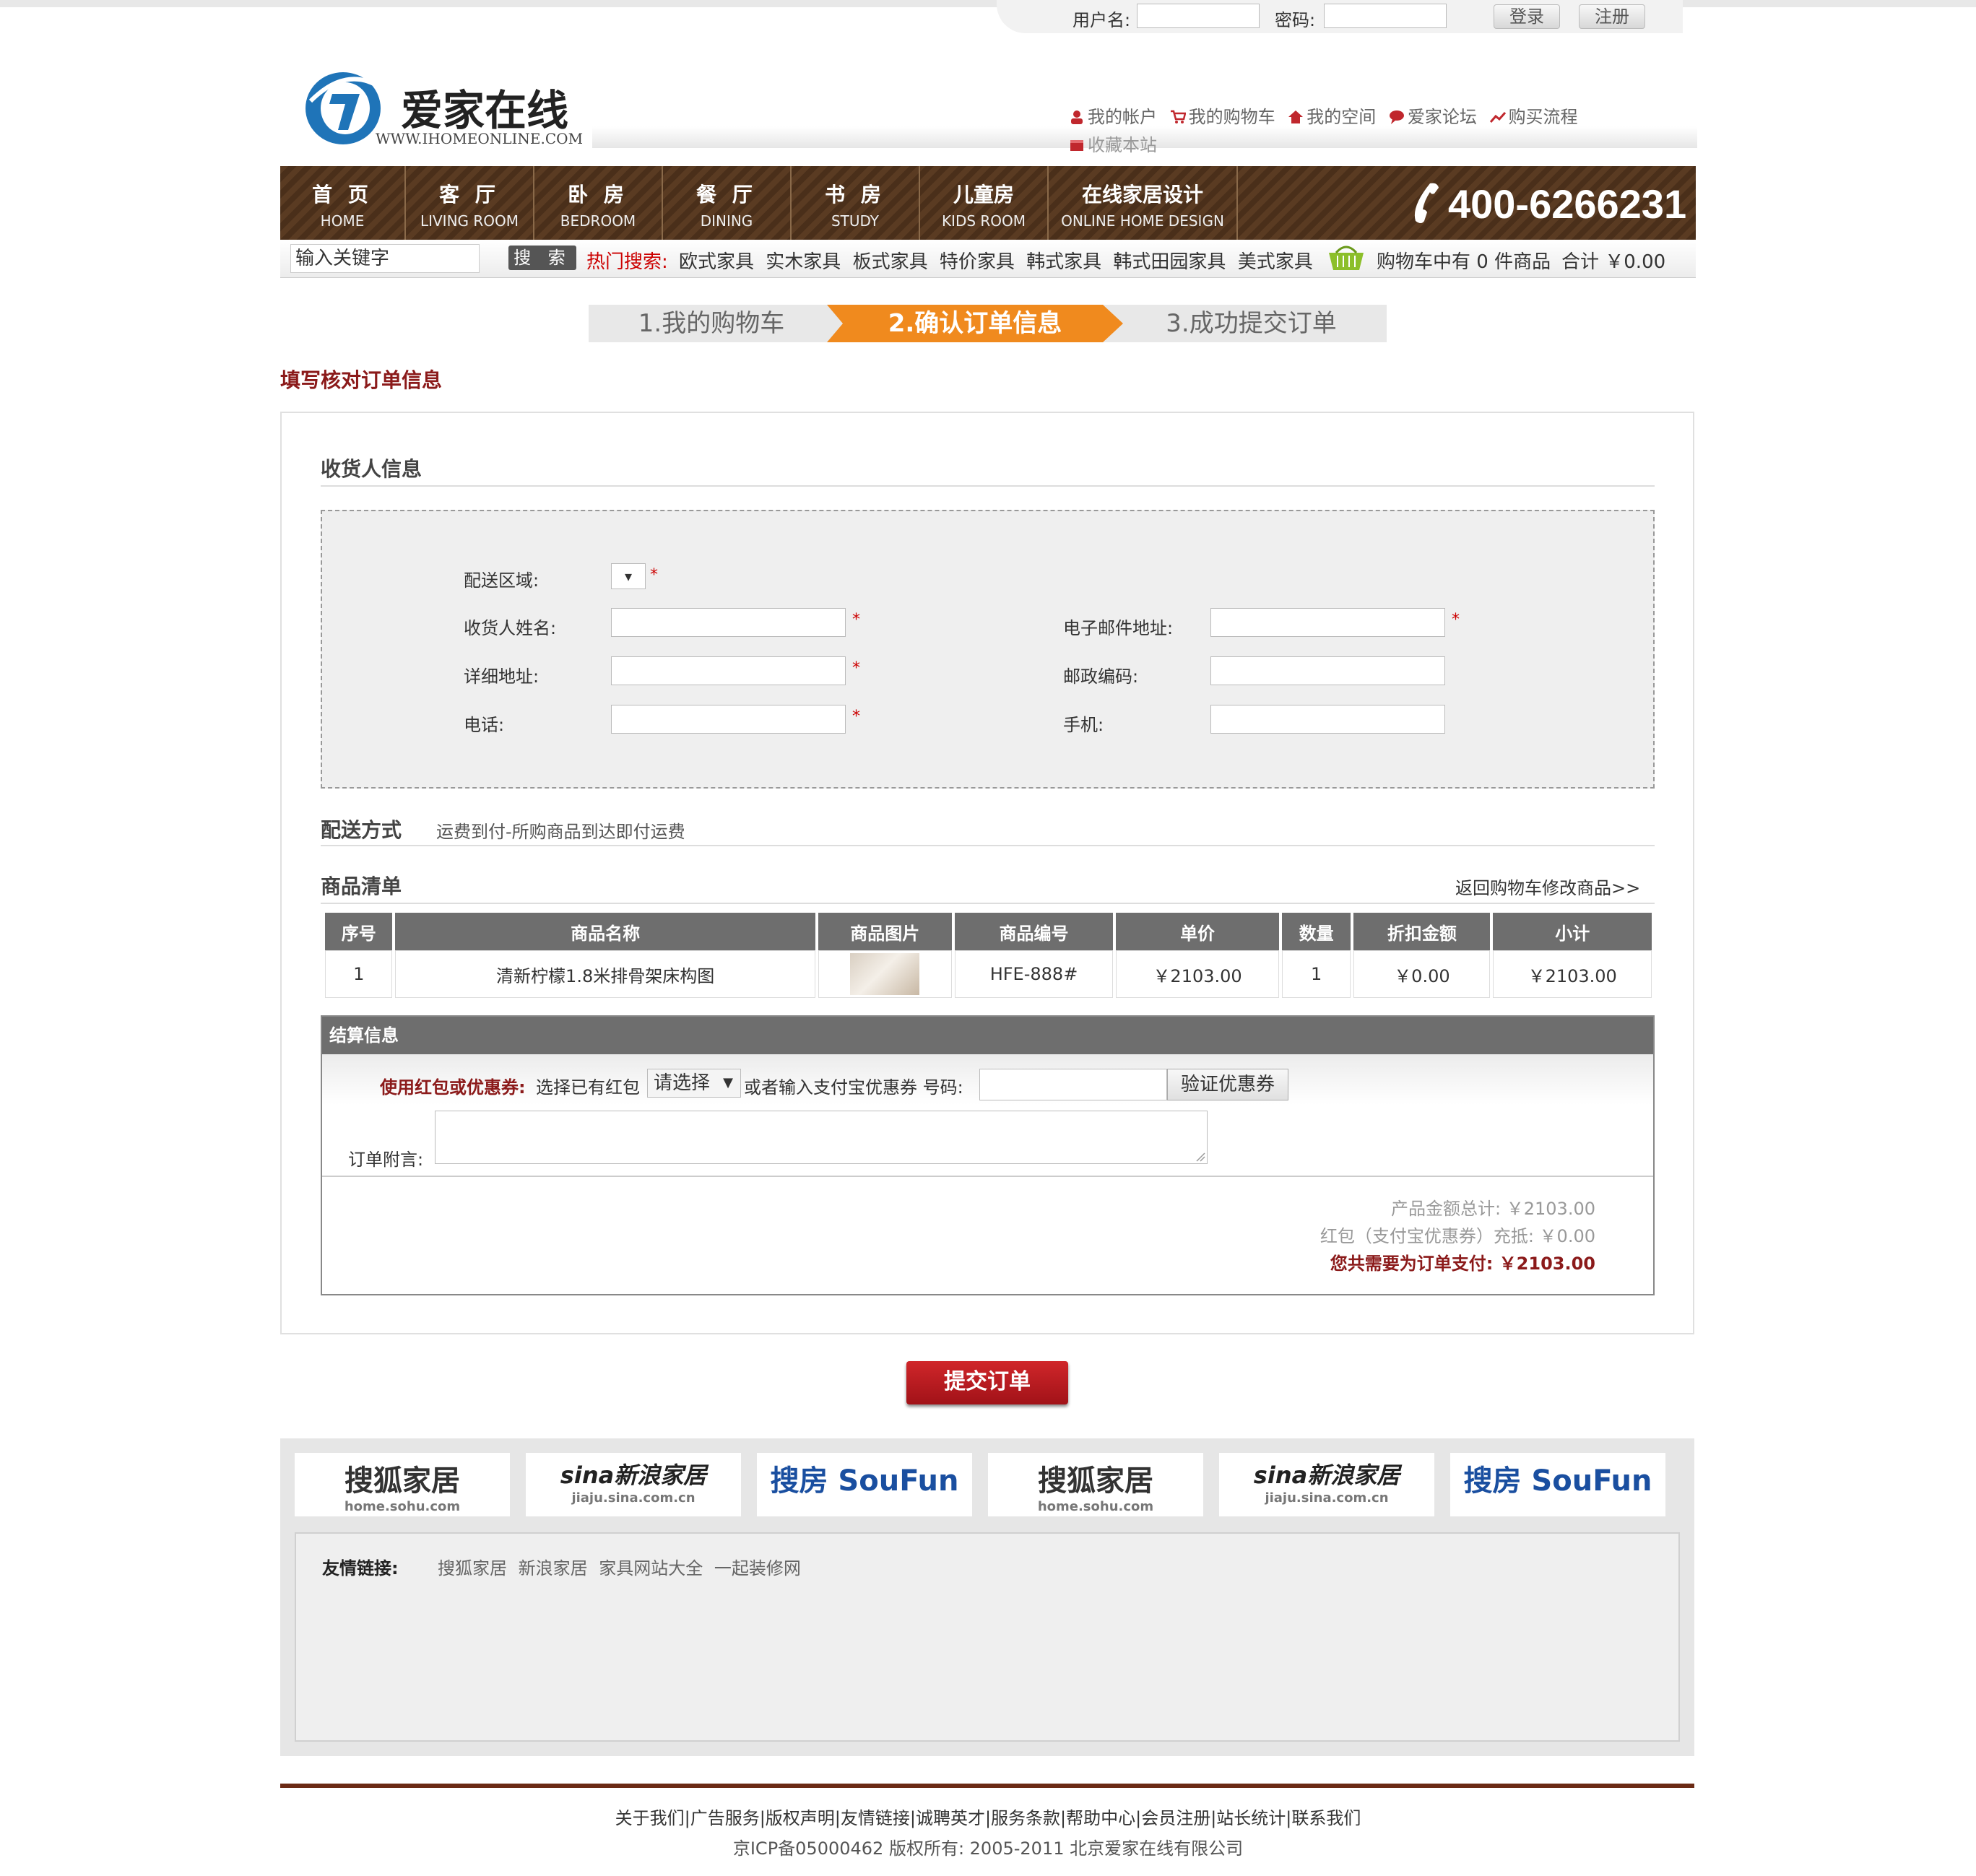 This screenshot has width=1976, height=1876. I want to click on nav-label-cn: 在线家居设计, so click(1142, 195).